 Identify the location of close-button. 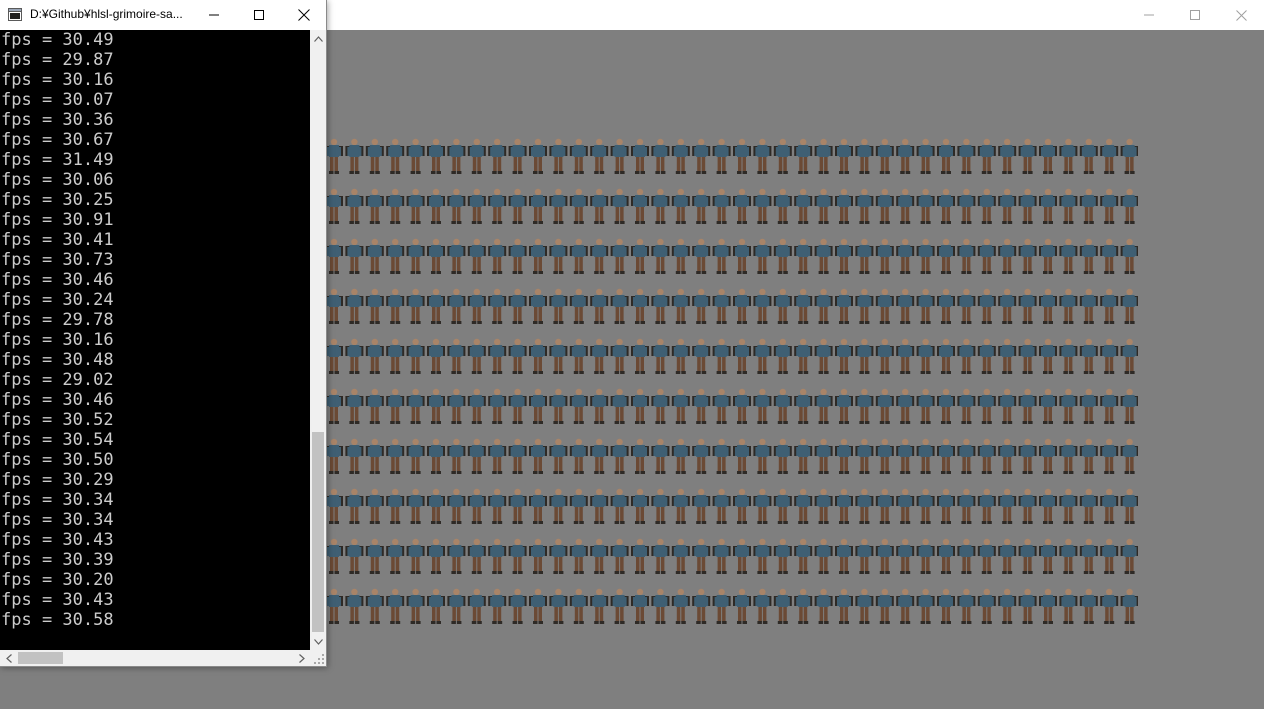
(1241, 15).